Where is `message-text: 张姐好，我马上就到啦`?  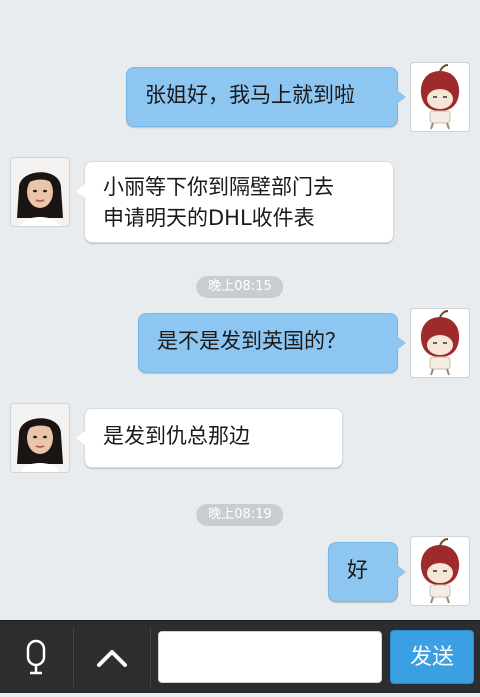
message-text: 张姐好，我马上就到啦 is located at coordinates (250, 95).